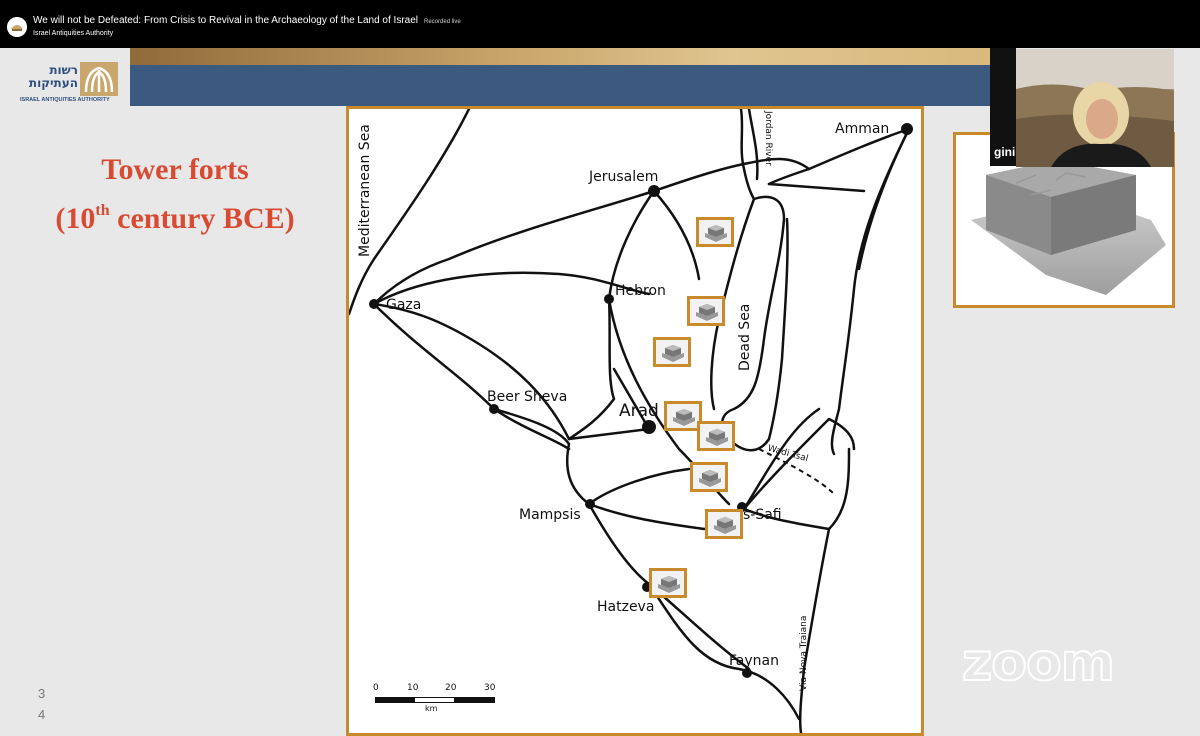 The height and width of the screenshot is (736, 1200). I want to click on label-mediterranean-sea: Mediterranean Sea, so click(365, 190).